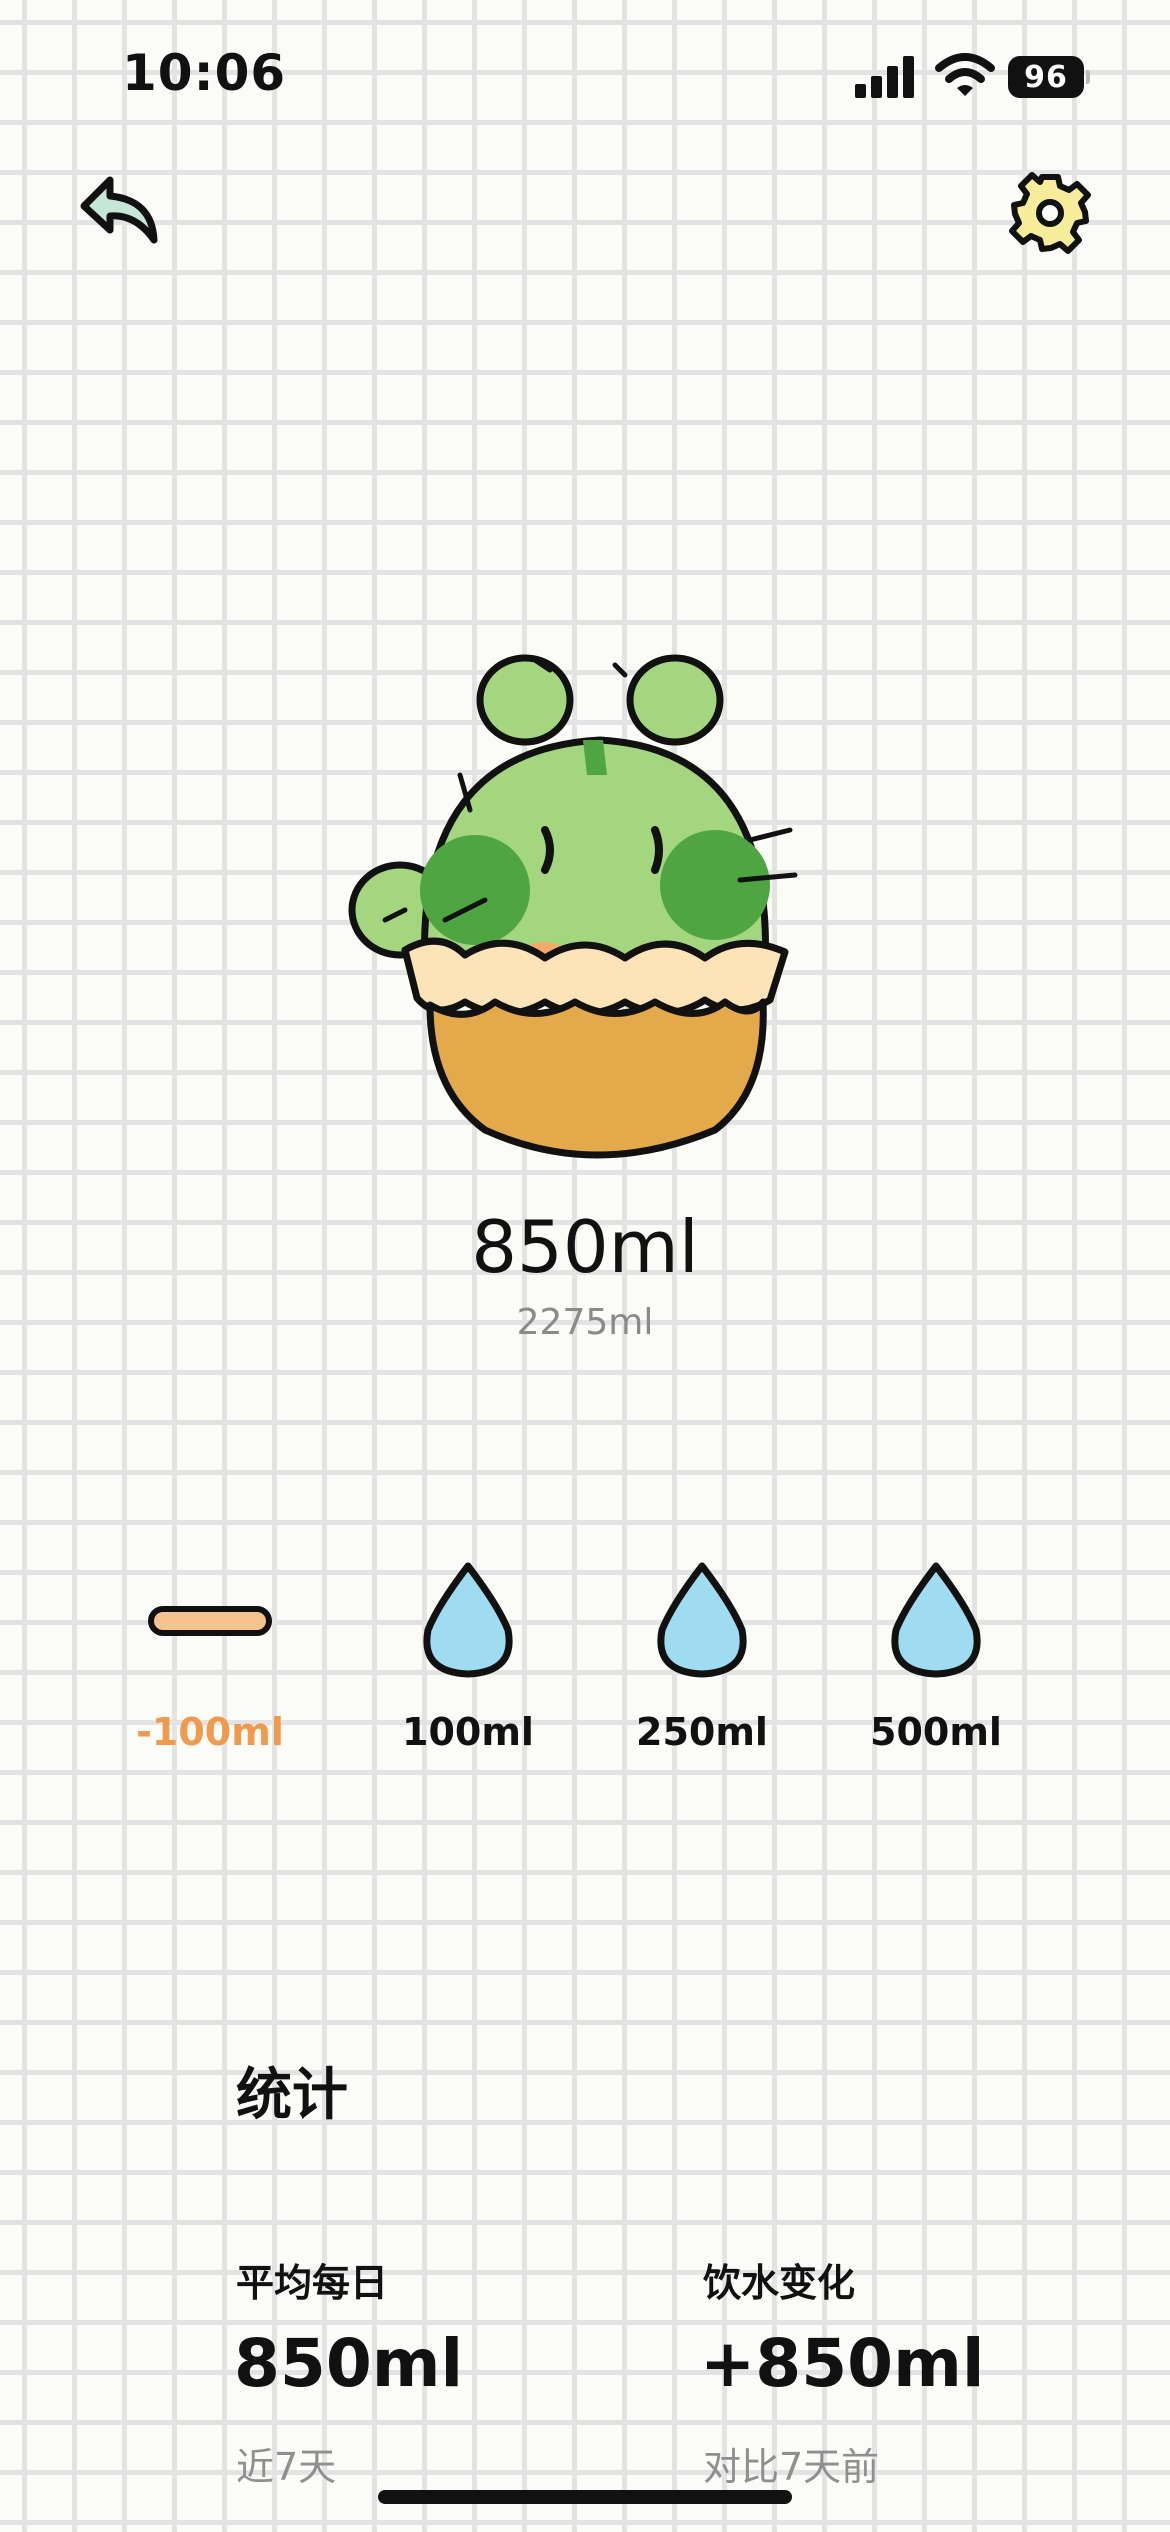 This screenshot has width=1170, height=2532. I want to click on quick-add-250-button: 250ml, so click(702, 1670).